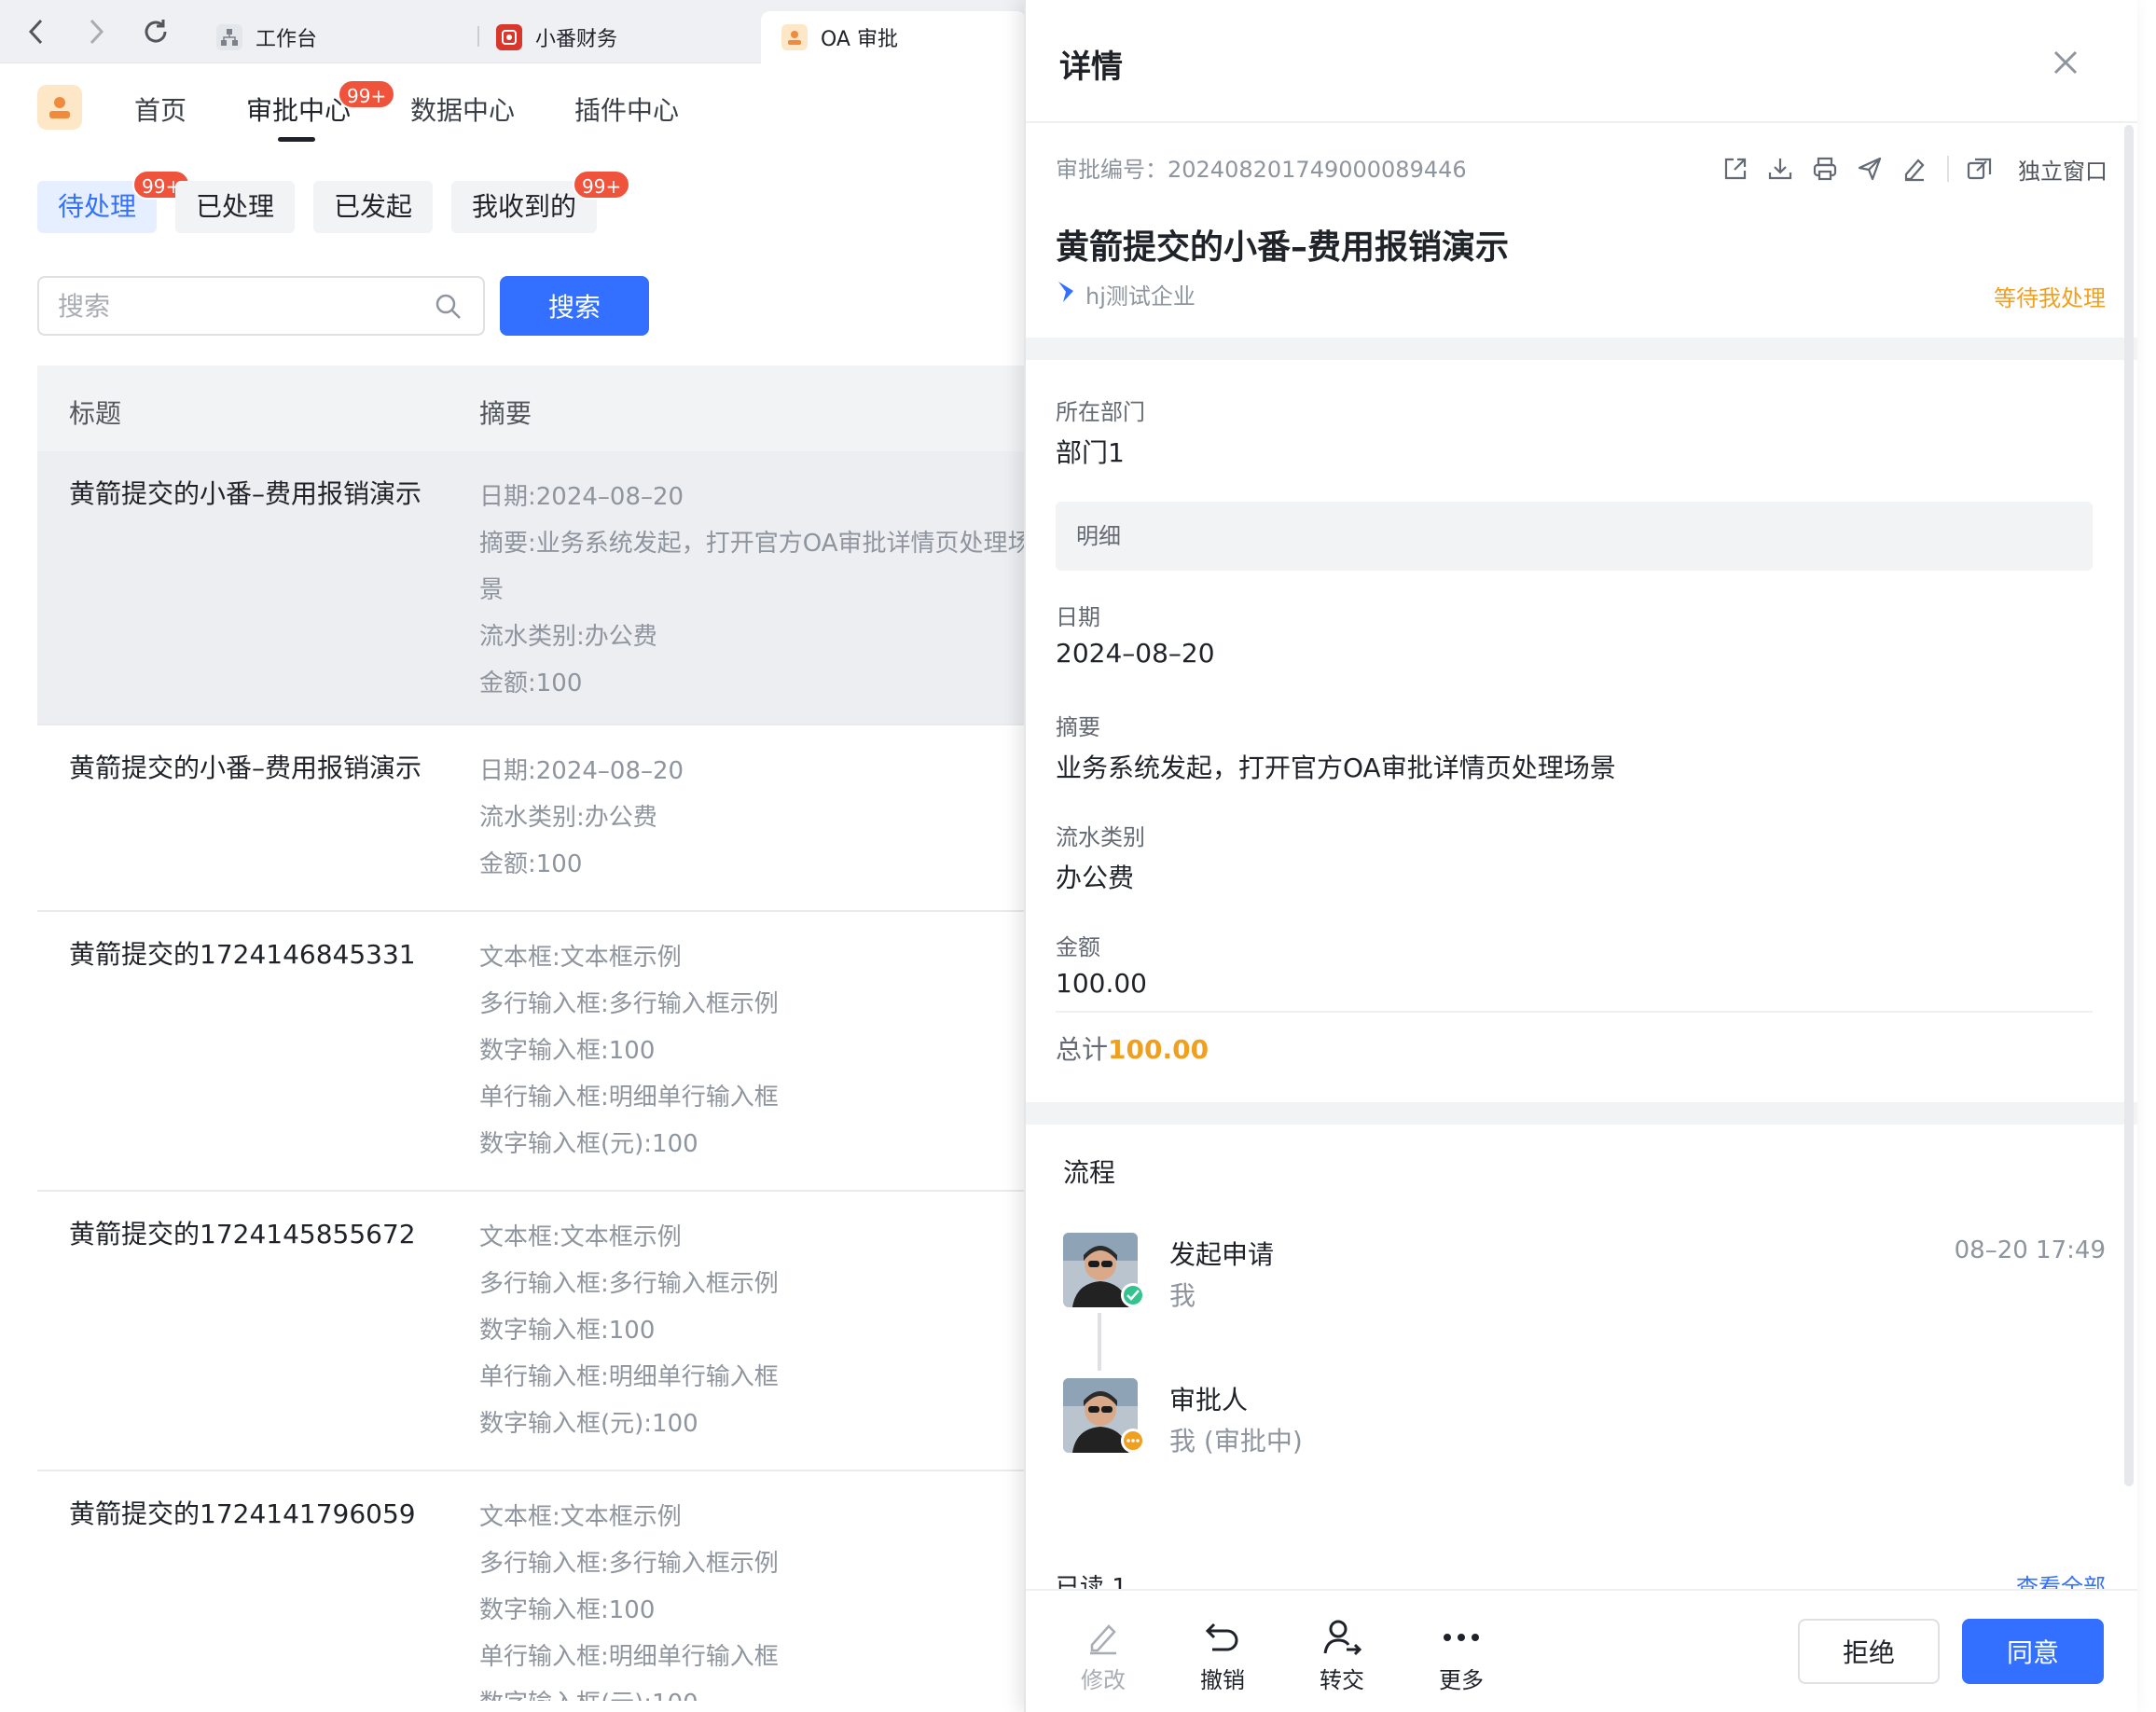 This screenshot has width=2156, height=1712. I want to click on active-tab-indicator, so click(296, 139).